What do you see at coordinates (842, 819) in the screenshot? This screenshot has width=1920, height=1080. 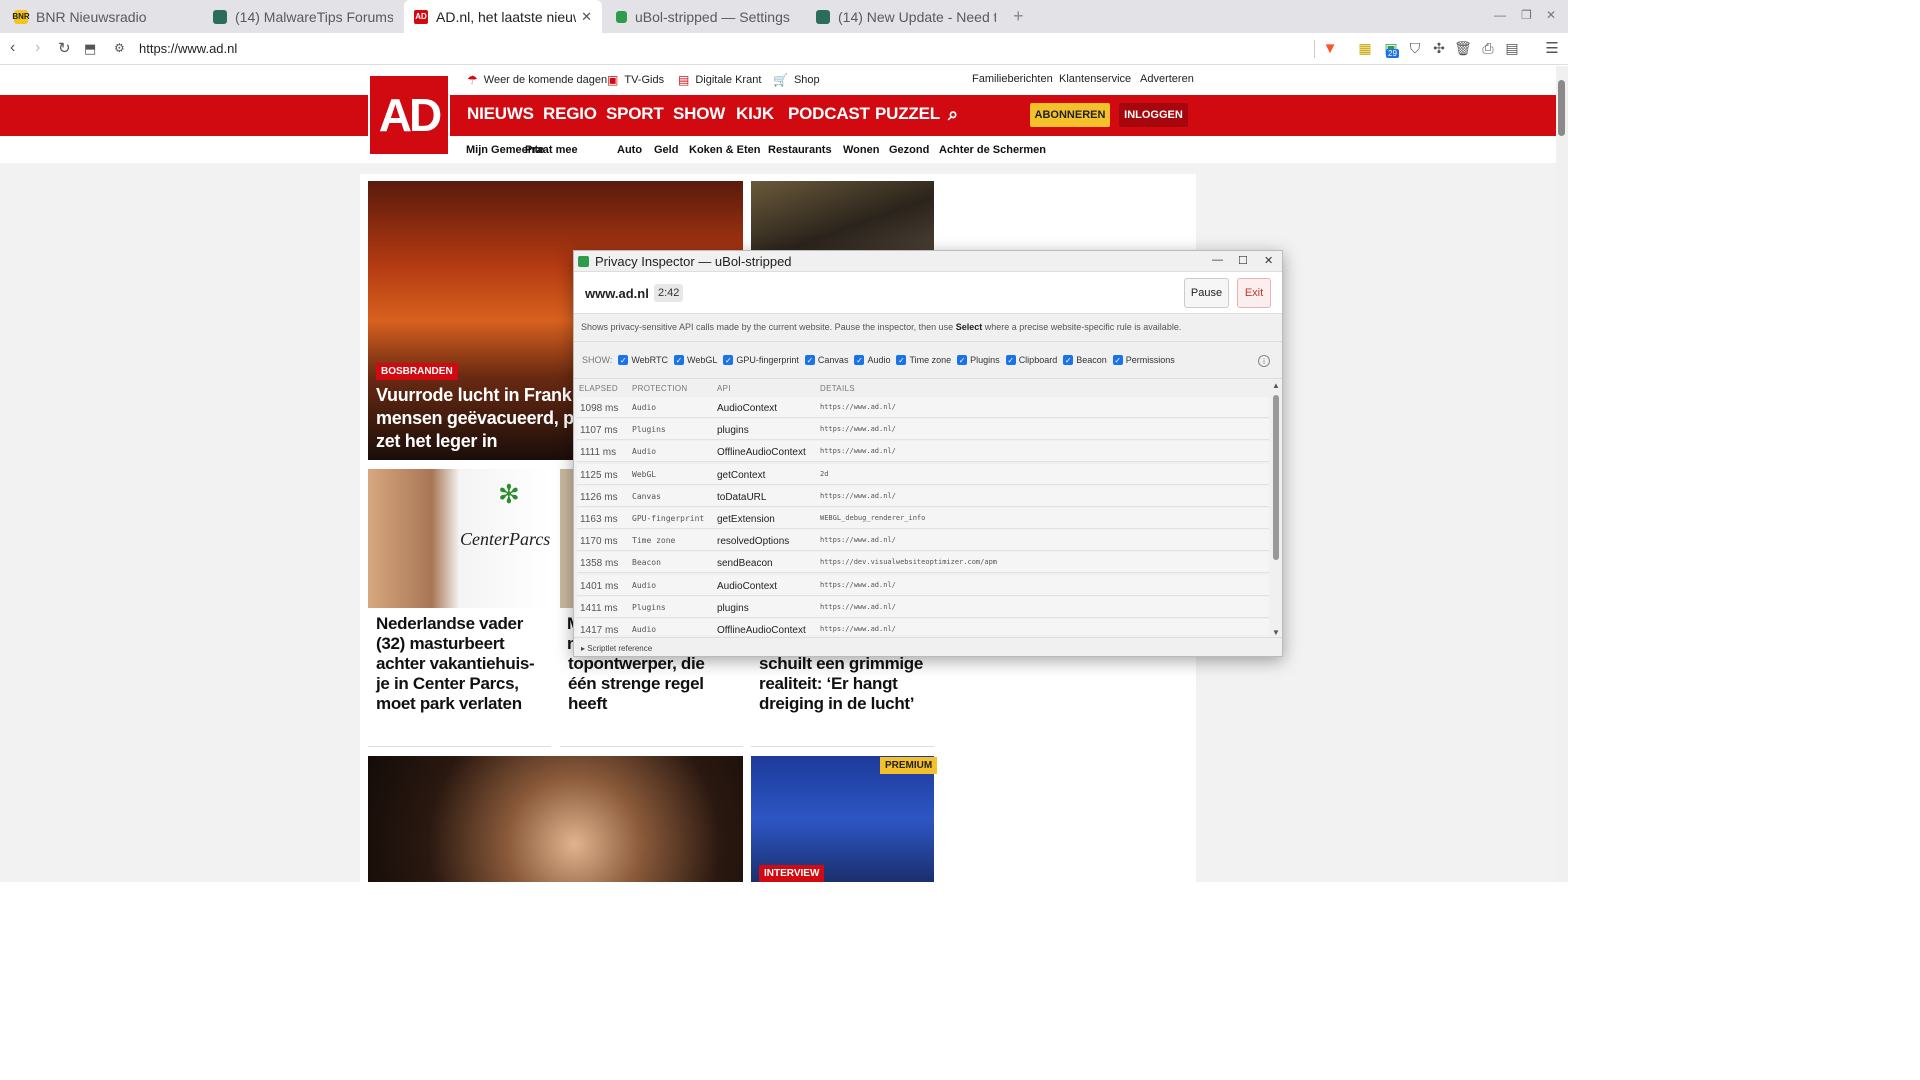 I see `article-image-football` at bounding box center [842, 819].